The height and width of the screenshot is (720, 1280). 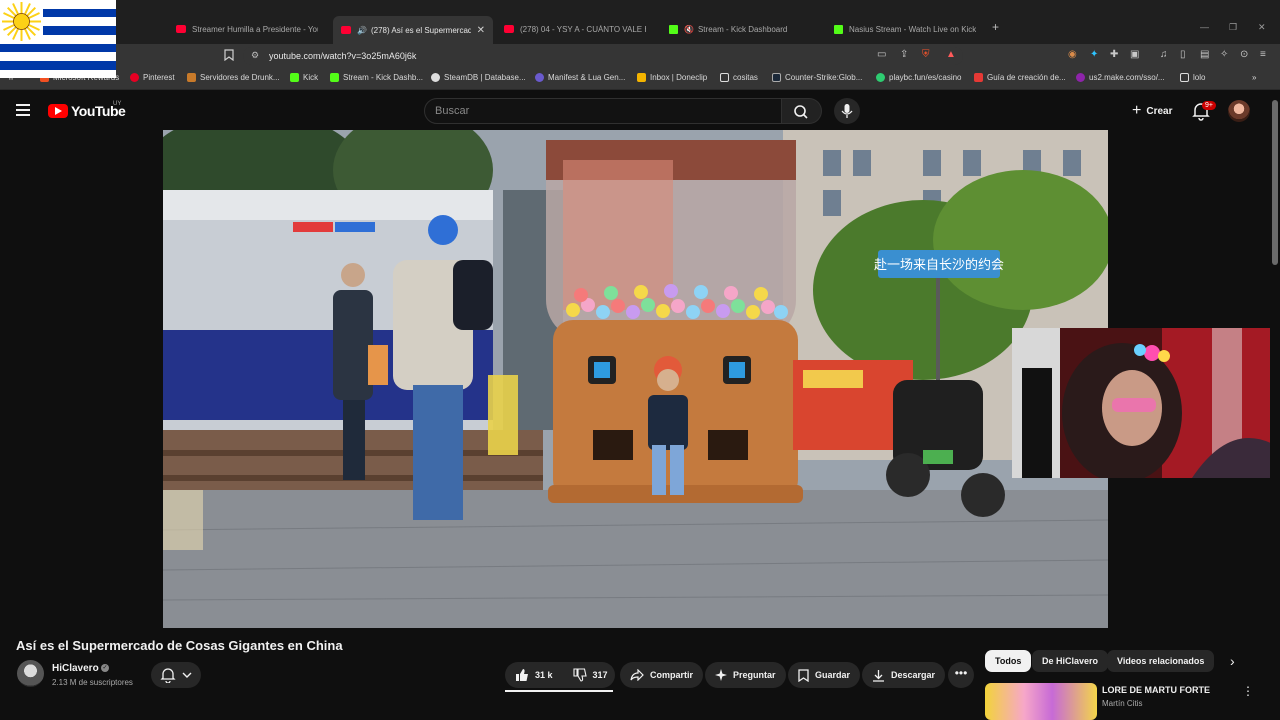 What do you see at coordinates (1156, 690) in the screenshot?
I see `related-video-title: LORE DE MARTU FORTE` at bounding box center [1156, 690].